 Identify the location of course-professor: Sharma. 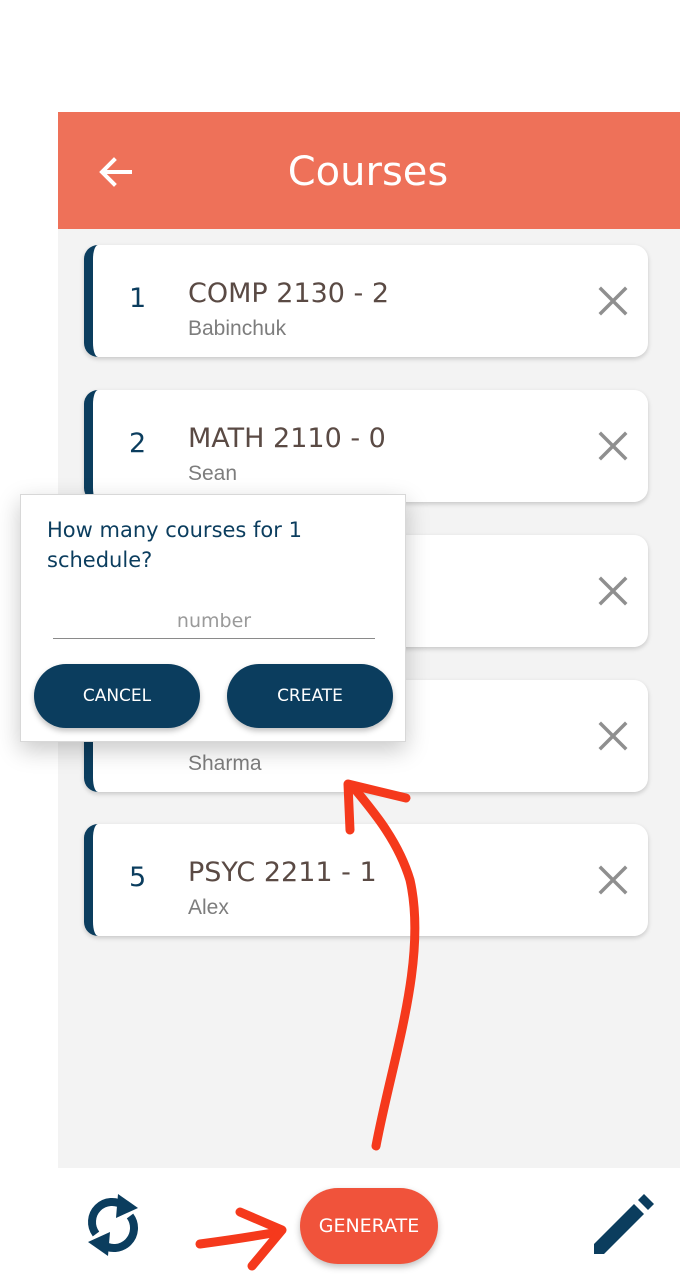
(225, 763).